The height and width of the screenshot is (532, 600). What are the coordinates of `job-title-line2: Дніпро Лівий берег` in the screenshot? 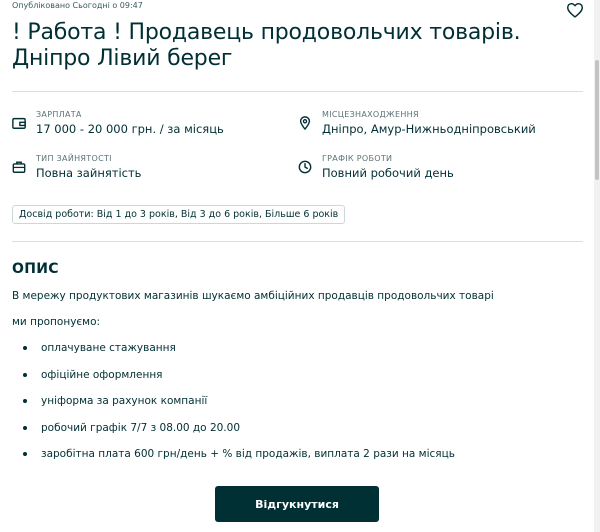 It's located at (122, 58).